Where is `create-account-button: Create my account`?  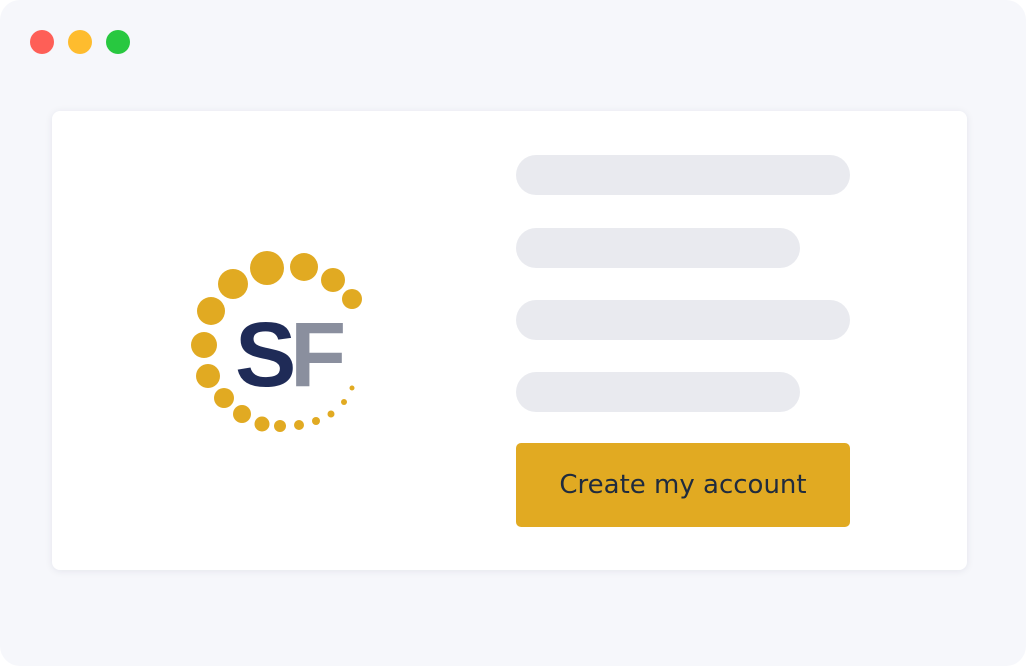
create-account-button: Create my account is located at coordinates (683, 485).